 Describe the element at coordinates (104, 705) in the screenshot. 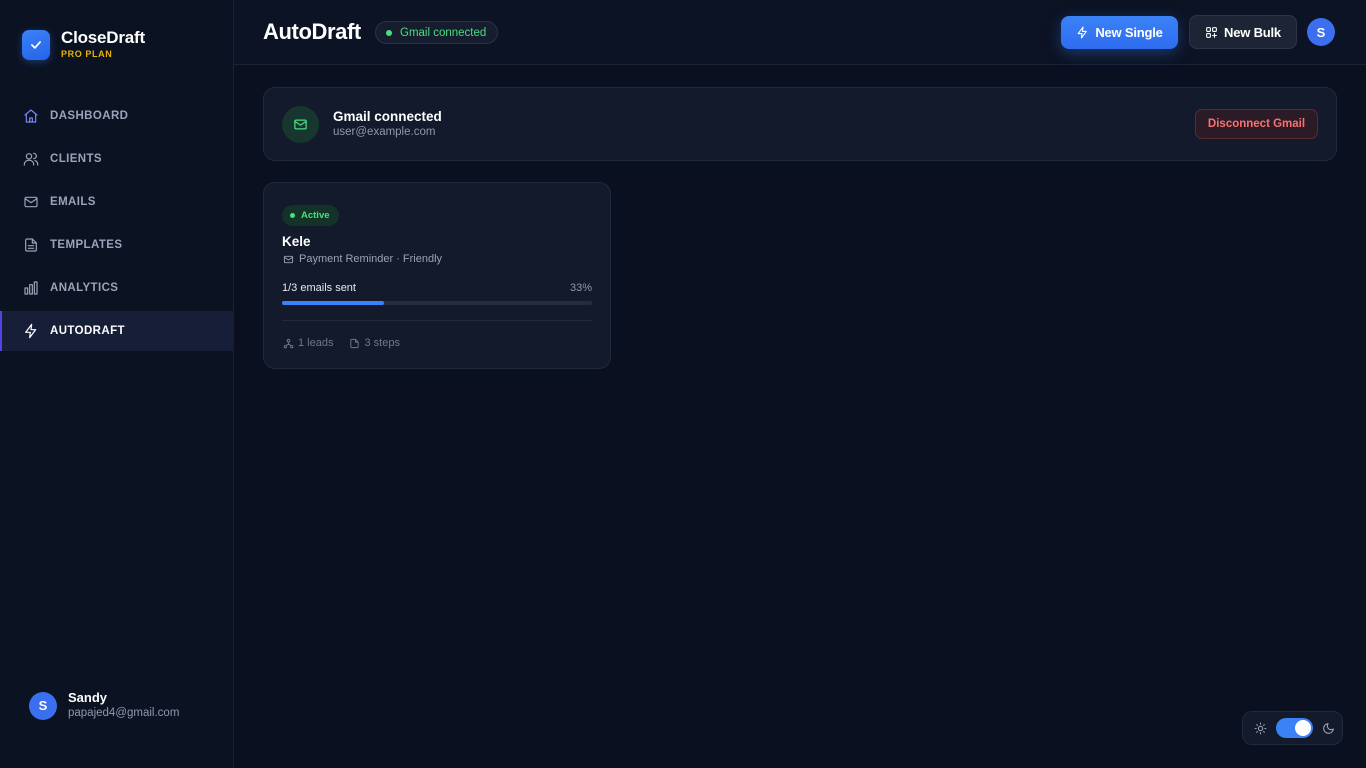

I see `sidebar-user: S Sandy papajed4@gmail.com` at that location.